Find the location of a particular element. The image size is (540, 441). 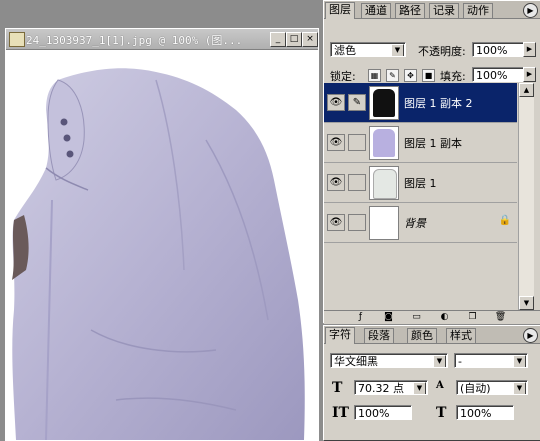

tab-layers: 图层 is located at coordinates (340, 10).